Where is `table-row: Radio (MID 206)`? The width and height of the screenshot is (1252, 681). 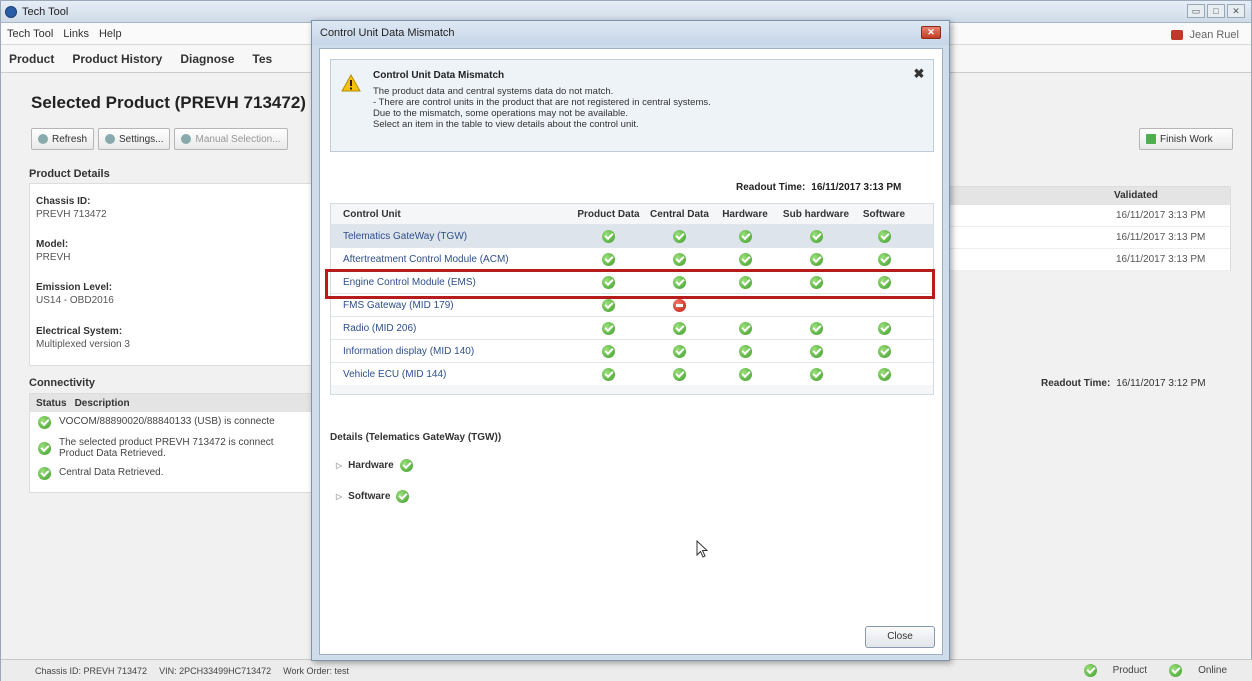 table-row: Radio (MID 206) is located at coordinates (632, 327).